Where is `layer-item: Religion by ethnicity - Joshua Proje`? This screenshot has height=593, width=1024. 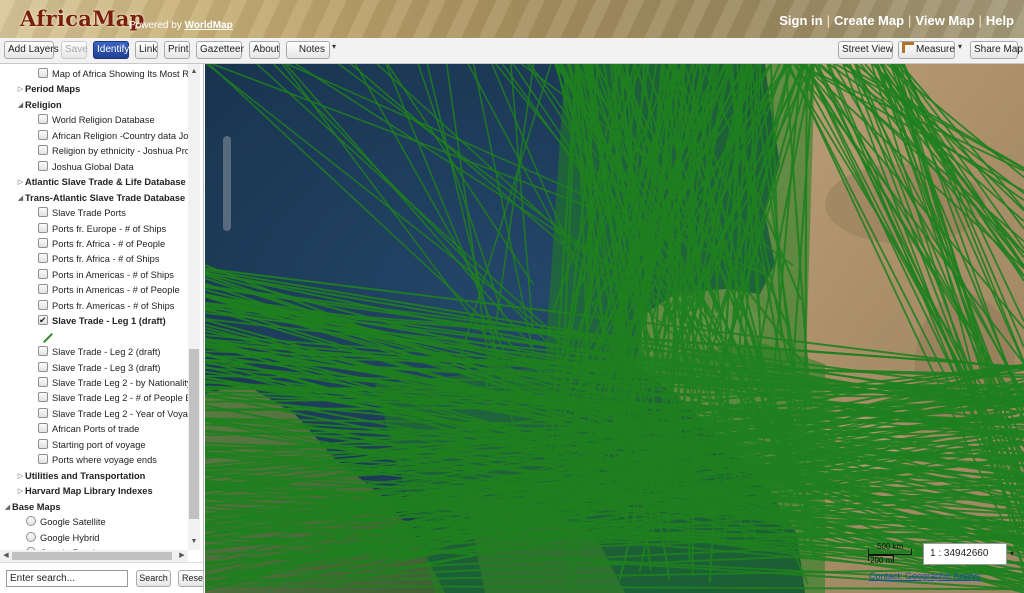
layer-item: Religion by ethnicity - Joshua Proje is located at coordinates (113, 151).